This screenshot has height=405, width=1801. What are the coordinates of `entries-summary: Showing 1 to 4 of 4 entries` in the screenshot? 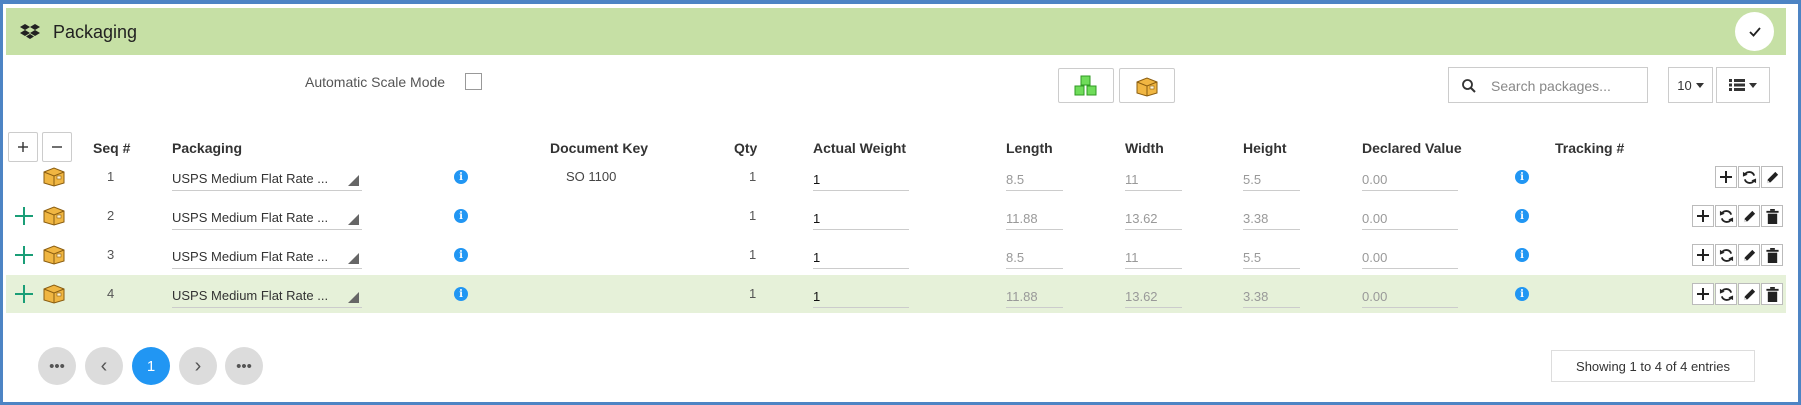 It's located at (1653, 366).